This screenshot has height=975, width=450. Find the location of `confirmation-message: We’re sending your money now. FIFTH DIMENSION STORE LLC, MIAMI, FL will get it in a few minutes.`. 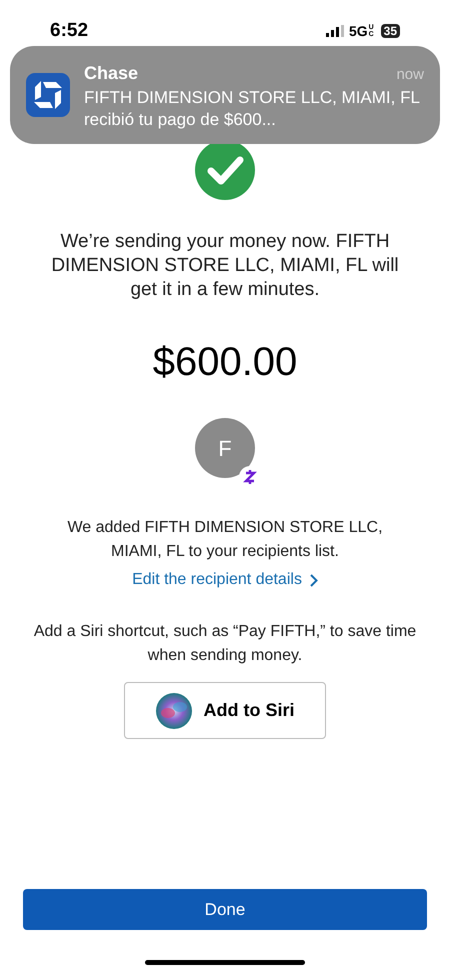

confirmation-message: We’re sending your money now. FIFTH DIMENSION STORE LLC, MIAMI, FL will get it in a few minutes. is located at coordinates (225, 266).